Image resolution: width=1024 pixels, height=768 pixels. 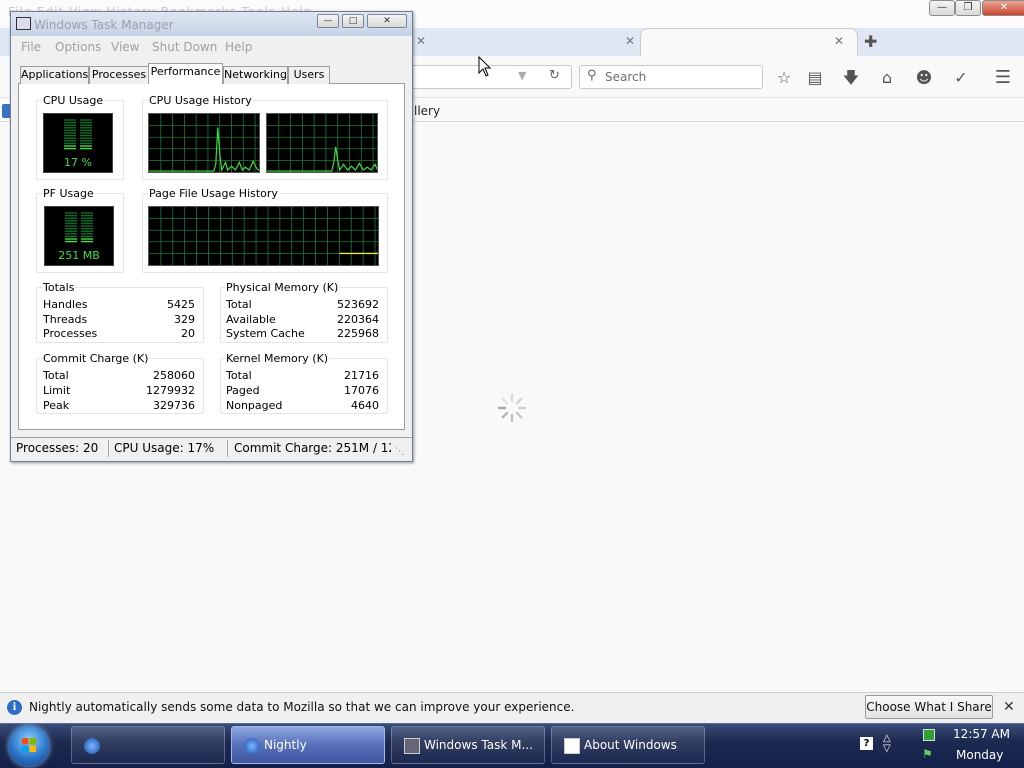 What do you see at coordinates (78, 162) in the screenshot?
I see `cpu-usage-value: 17 %` at bounding box center [78, 162].